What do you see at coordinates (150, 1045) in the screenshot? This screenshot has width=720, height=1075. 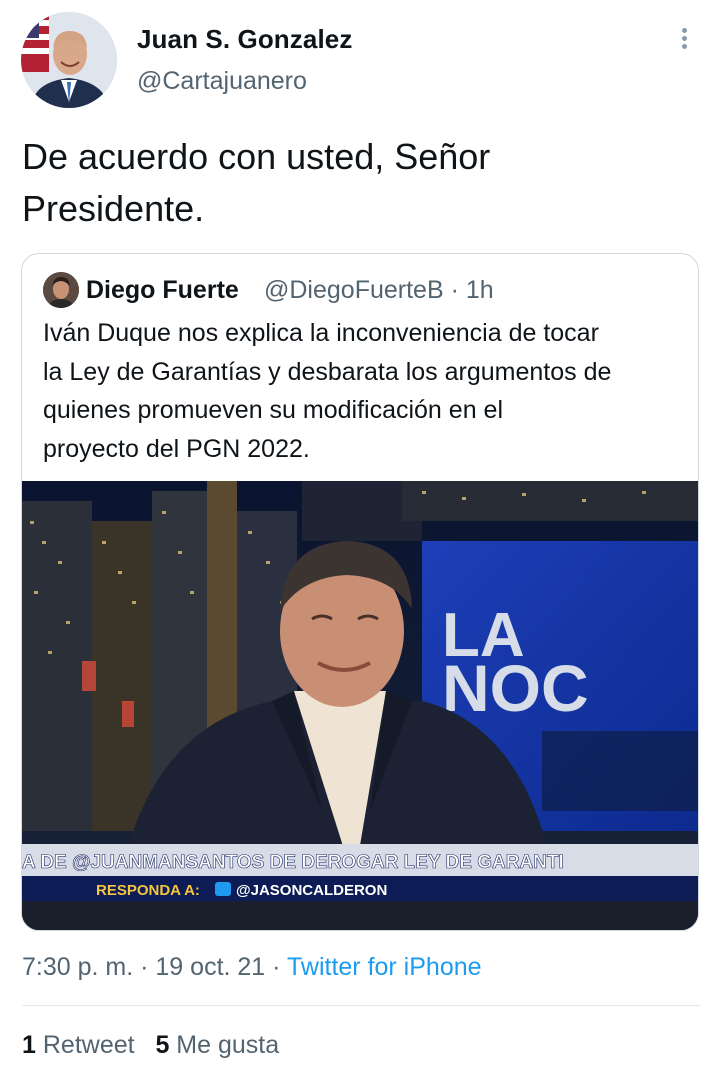 I see `engagement-stats: 1 Retweet 5 Me gusta` at bounding box center [150, 1045].